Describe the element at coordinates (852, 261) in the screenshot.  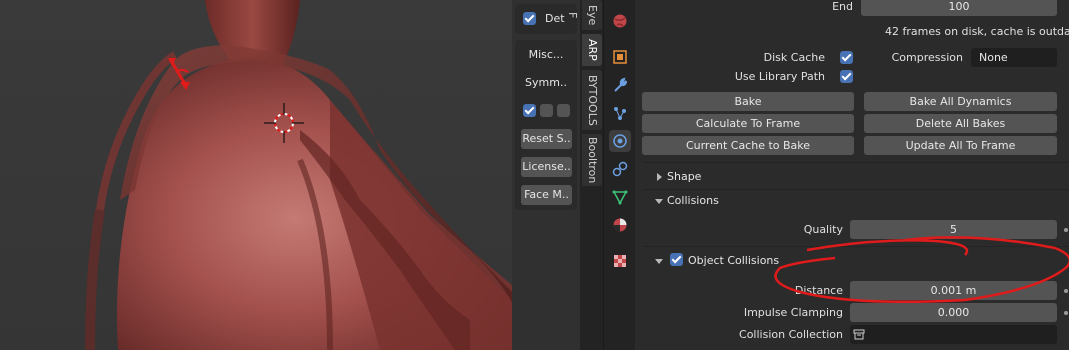
I see `object-collisions-header: Object Collisions` at that location.